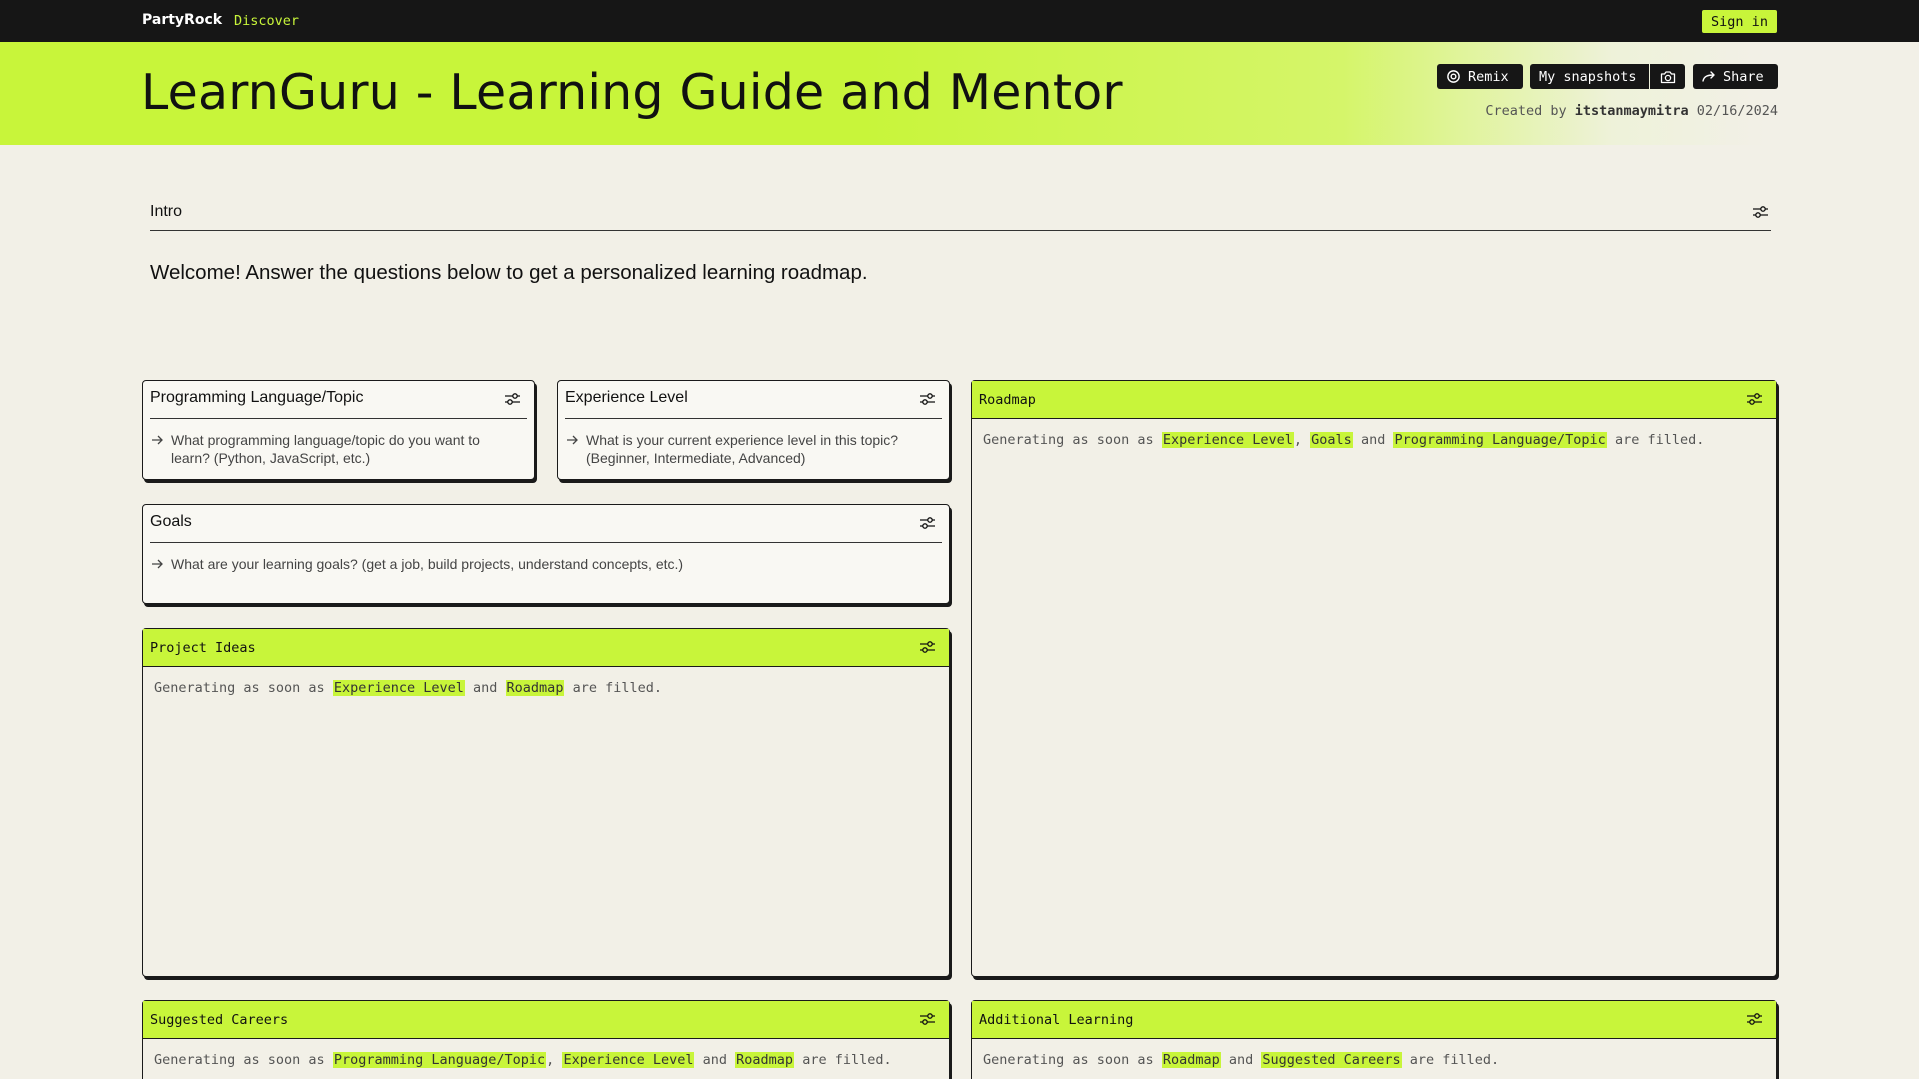 The width and height of the screenshot is (1919, 1079). I want to click on suggested-careers-card-header: Suggested Careers, so click(546, 1020).